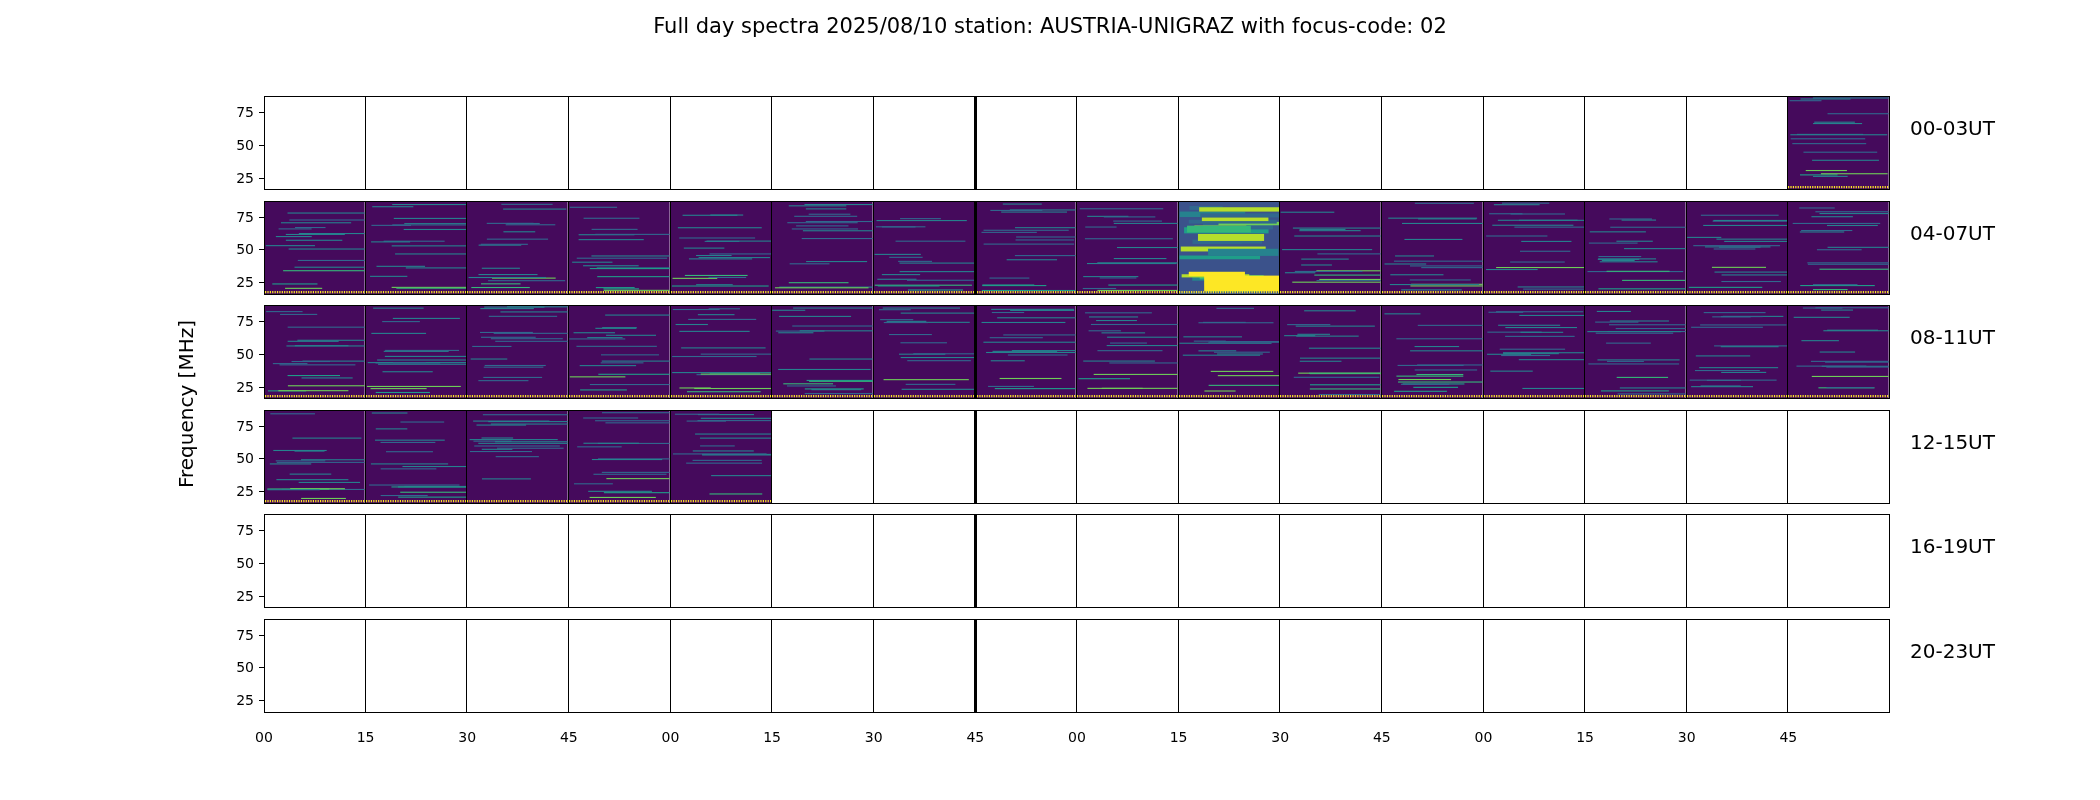 The width and height of the screenshot is (2100, 800). What do you see at coordinates (1952, 650) in the screenshot?
I see `row-label: 20-23UT` at bounding box center [1952, 650].